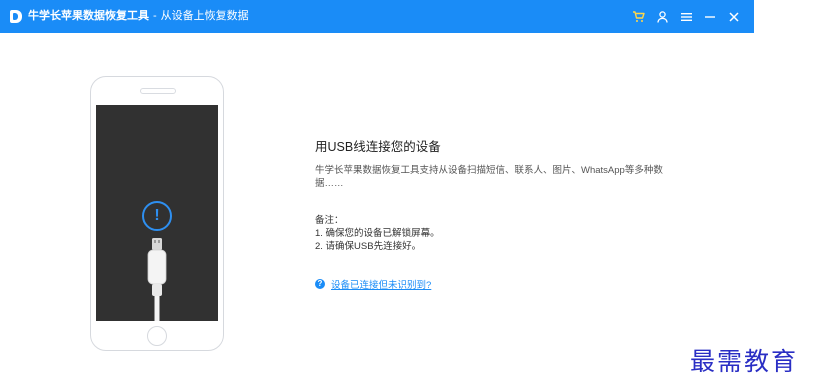  I want to click on lightning-cable-icon, so click(157, 279).